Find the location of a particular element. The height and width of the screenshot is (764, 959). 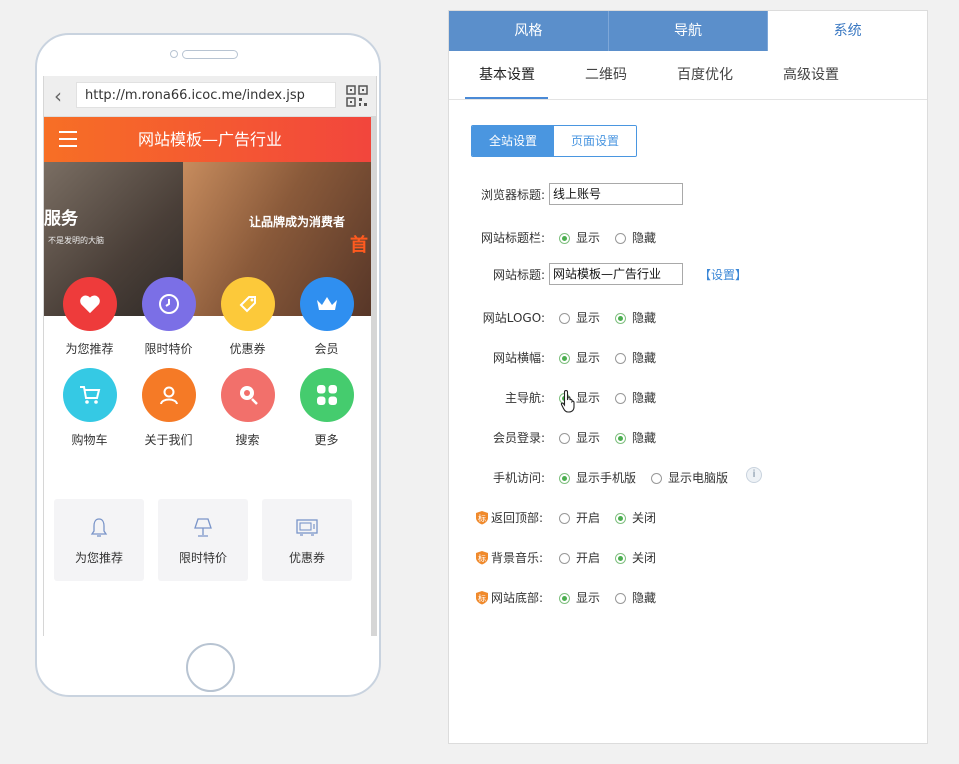

field-label: 主导航: is located at coordinates (524, 398).